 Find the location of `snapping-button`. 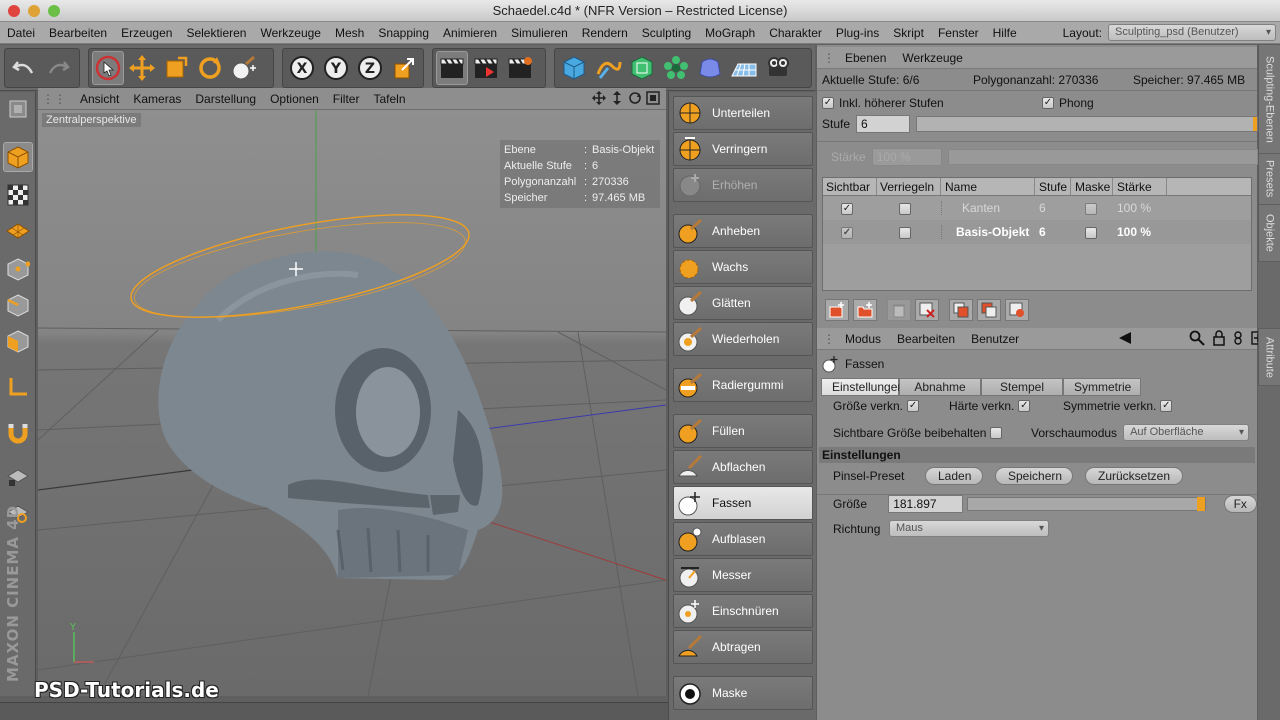

snapping-button is located at coordinates (18, 433).